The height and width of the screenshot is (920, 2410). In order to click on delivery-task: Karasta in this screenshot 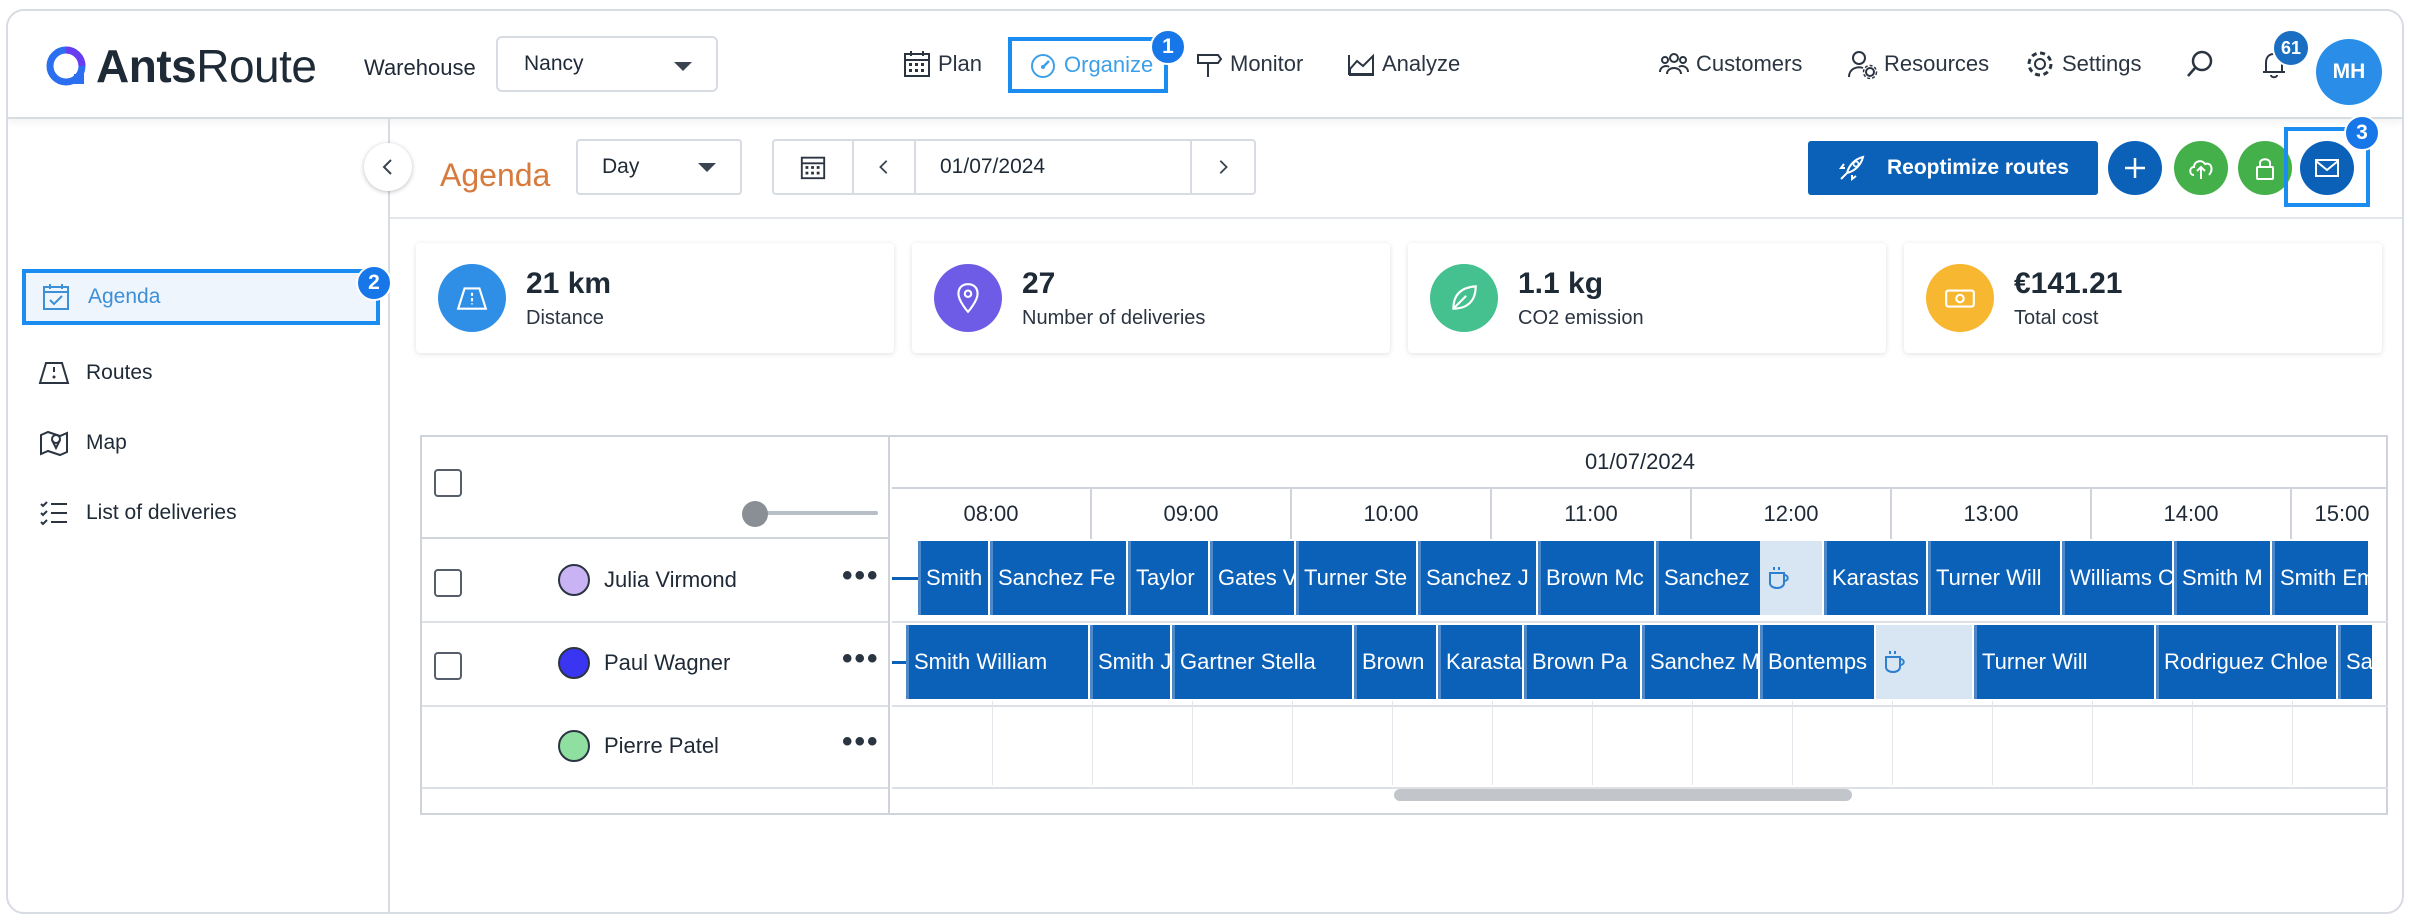, I will do `click(1480, 662)`.